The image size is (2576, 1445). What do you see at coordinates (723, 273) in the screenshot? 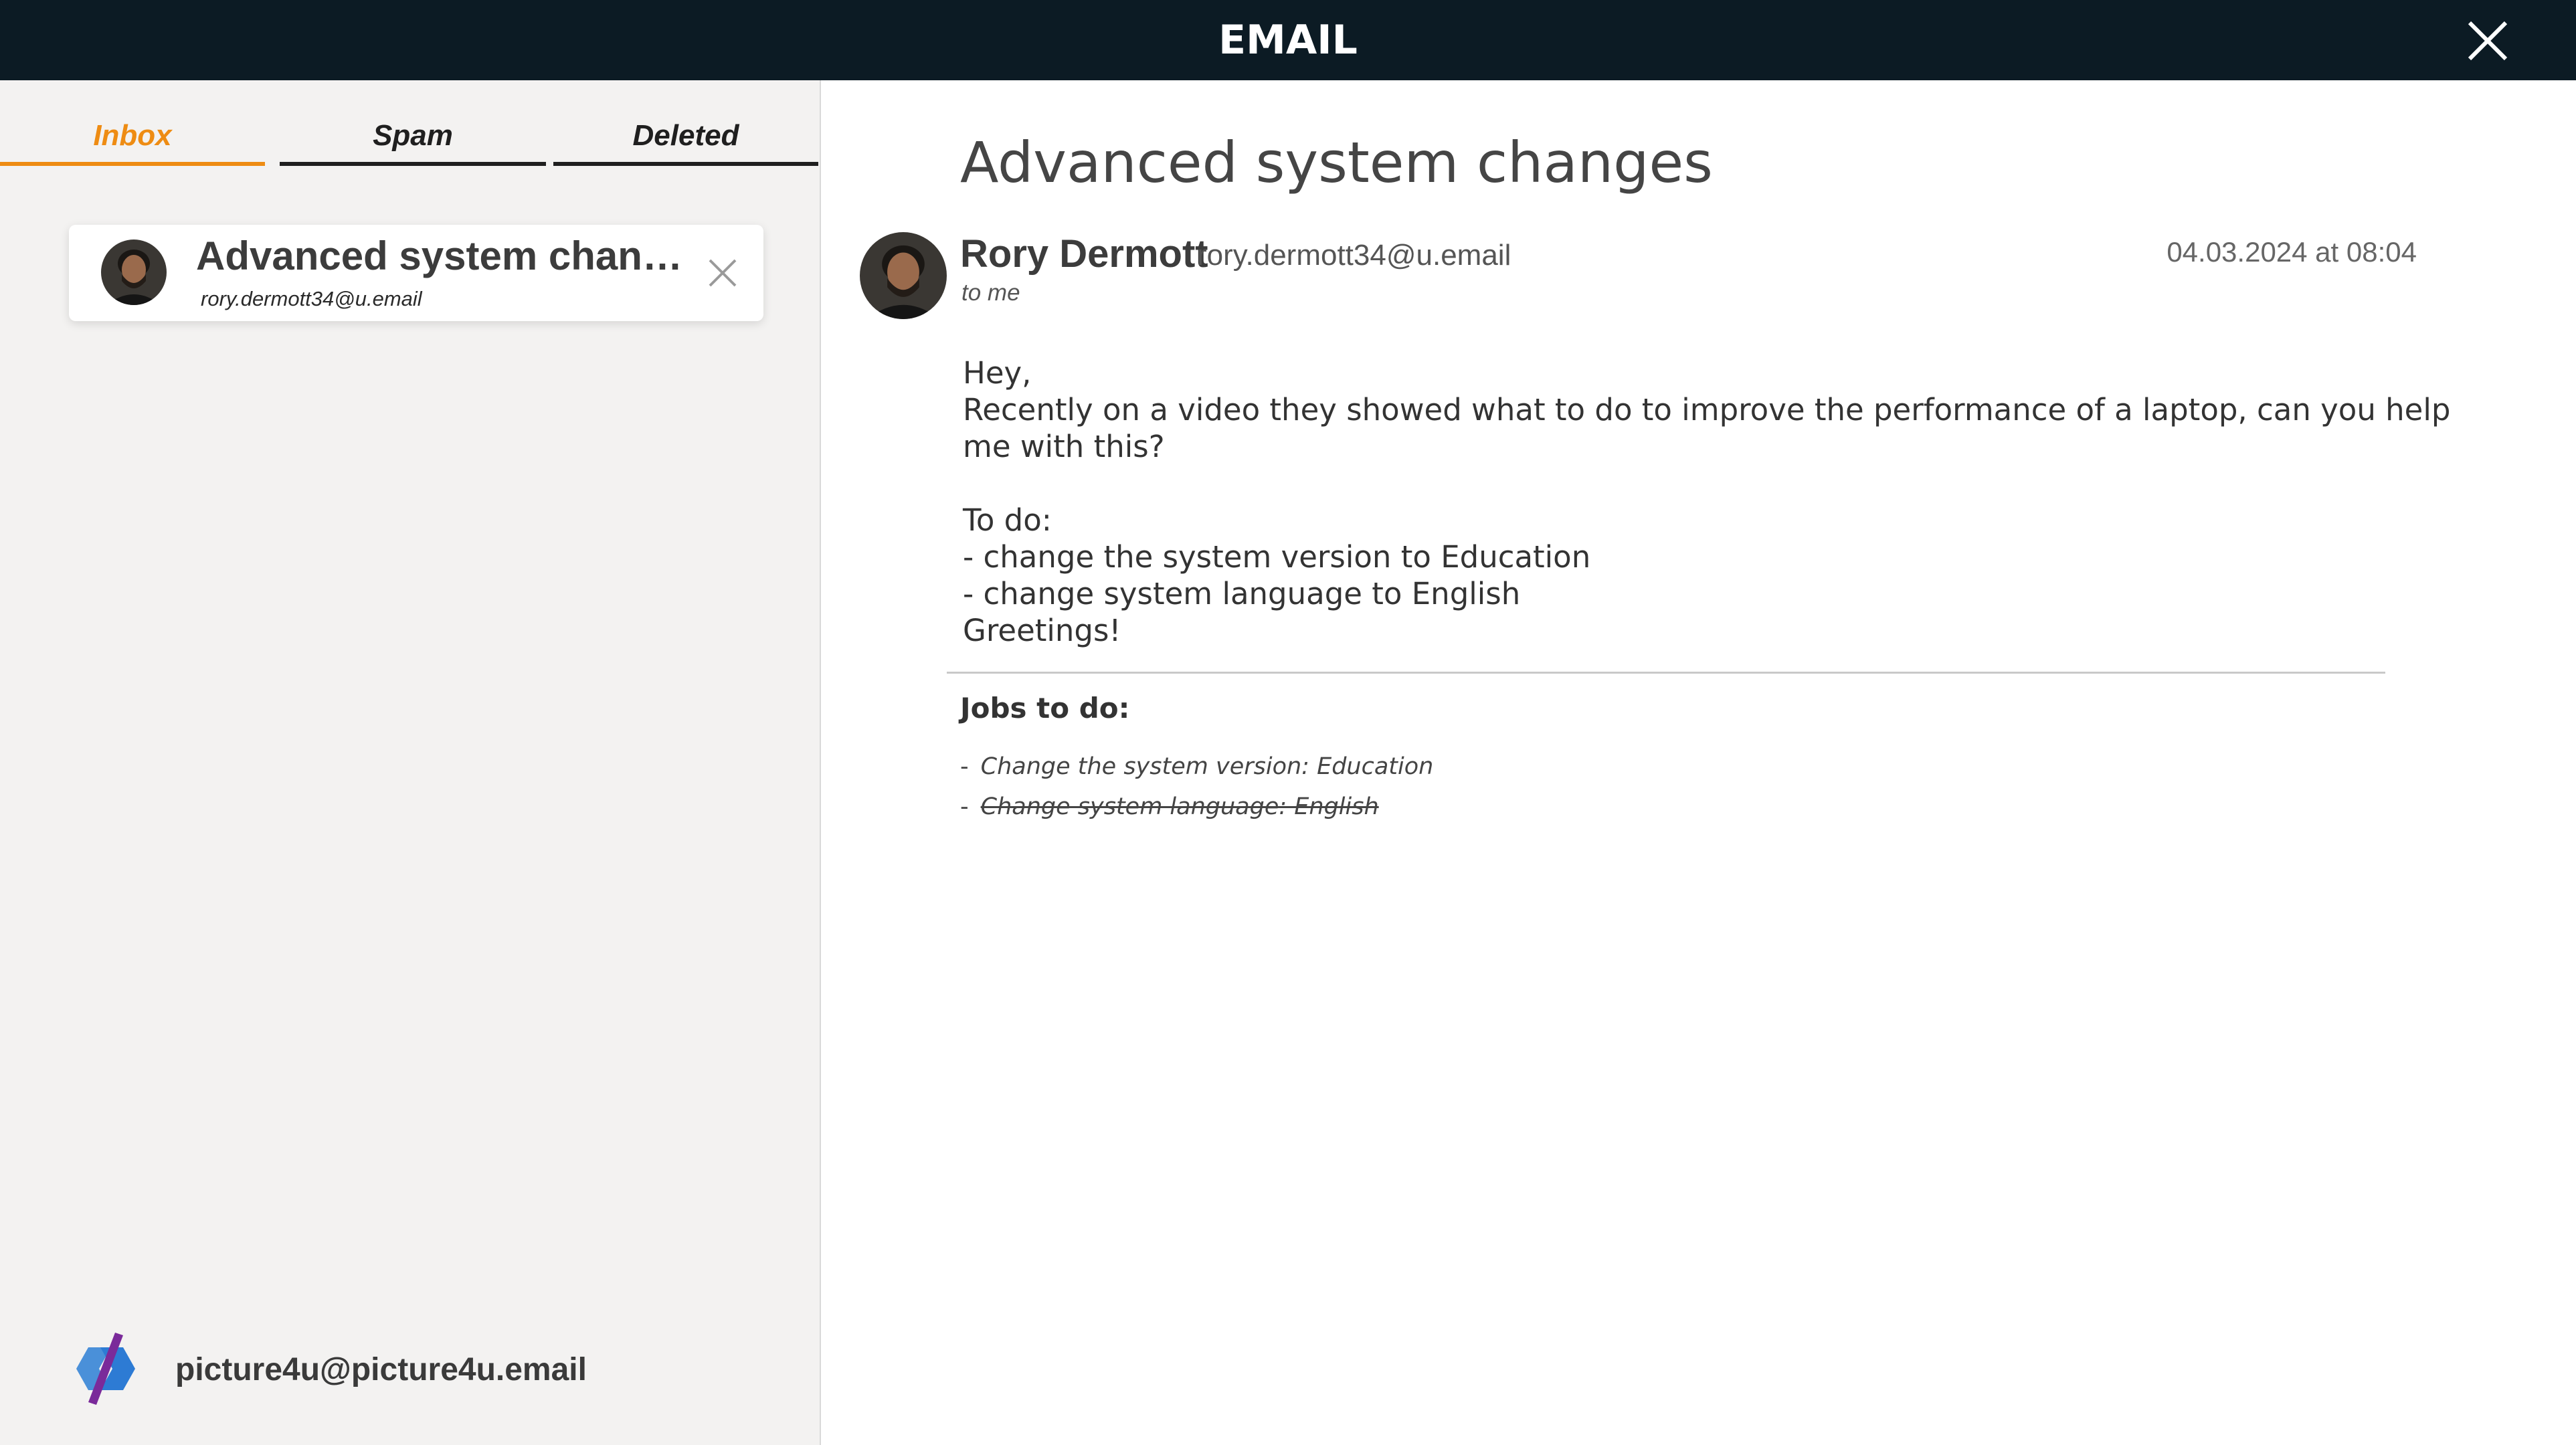
I see `delete-icon` at bounding box center [723, 273].